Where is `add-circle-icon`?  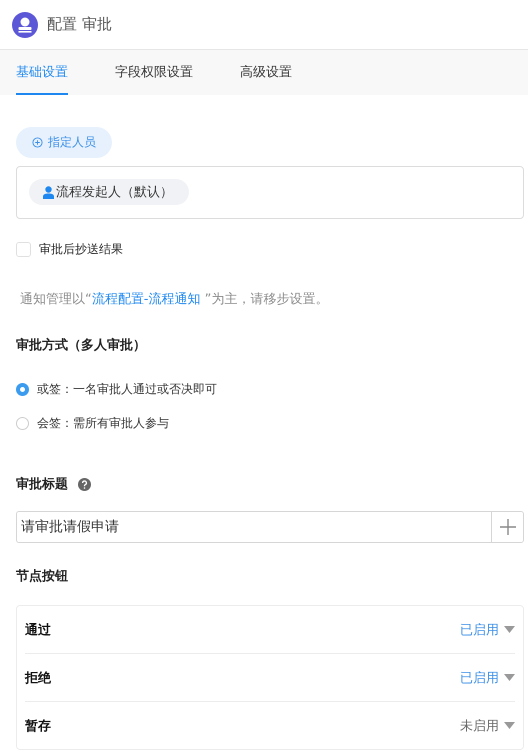 add-circle-icon is located at coordinates (37, 142).